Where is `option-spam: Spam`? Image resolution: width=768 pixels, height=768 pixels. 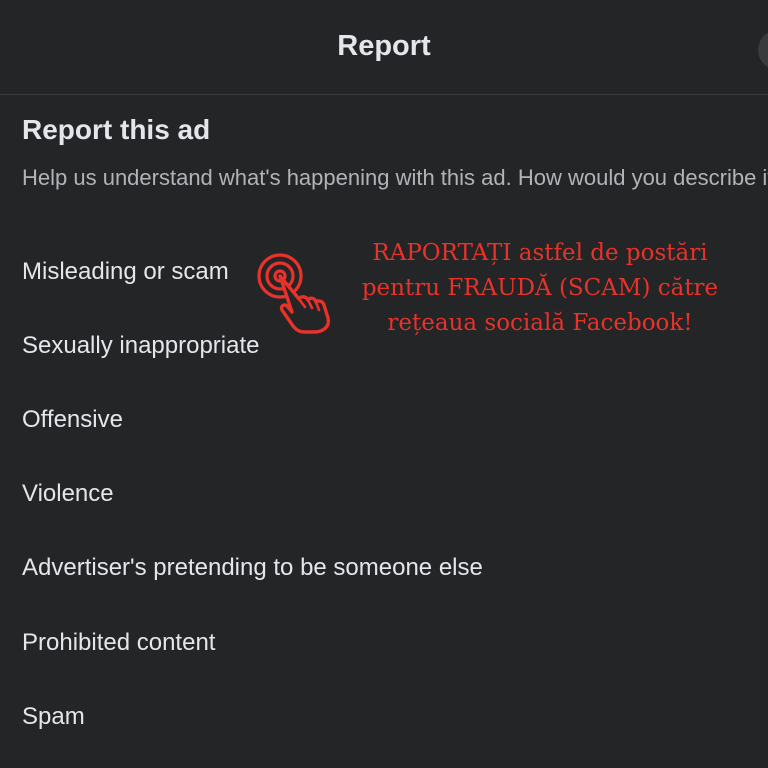
option-spam: Spam is located at coordinates (53, 717).